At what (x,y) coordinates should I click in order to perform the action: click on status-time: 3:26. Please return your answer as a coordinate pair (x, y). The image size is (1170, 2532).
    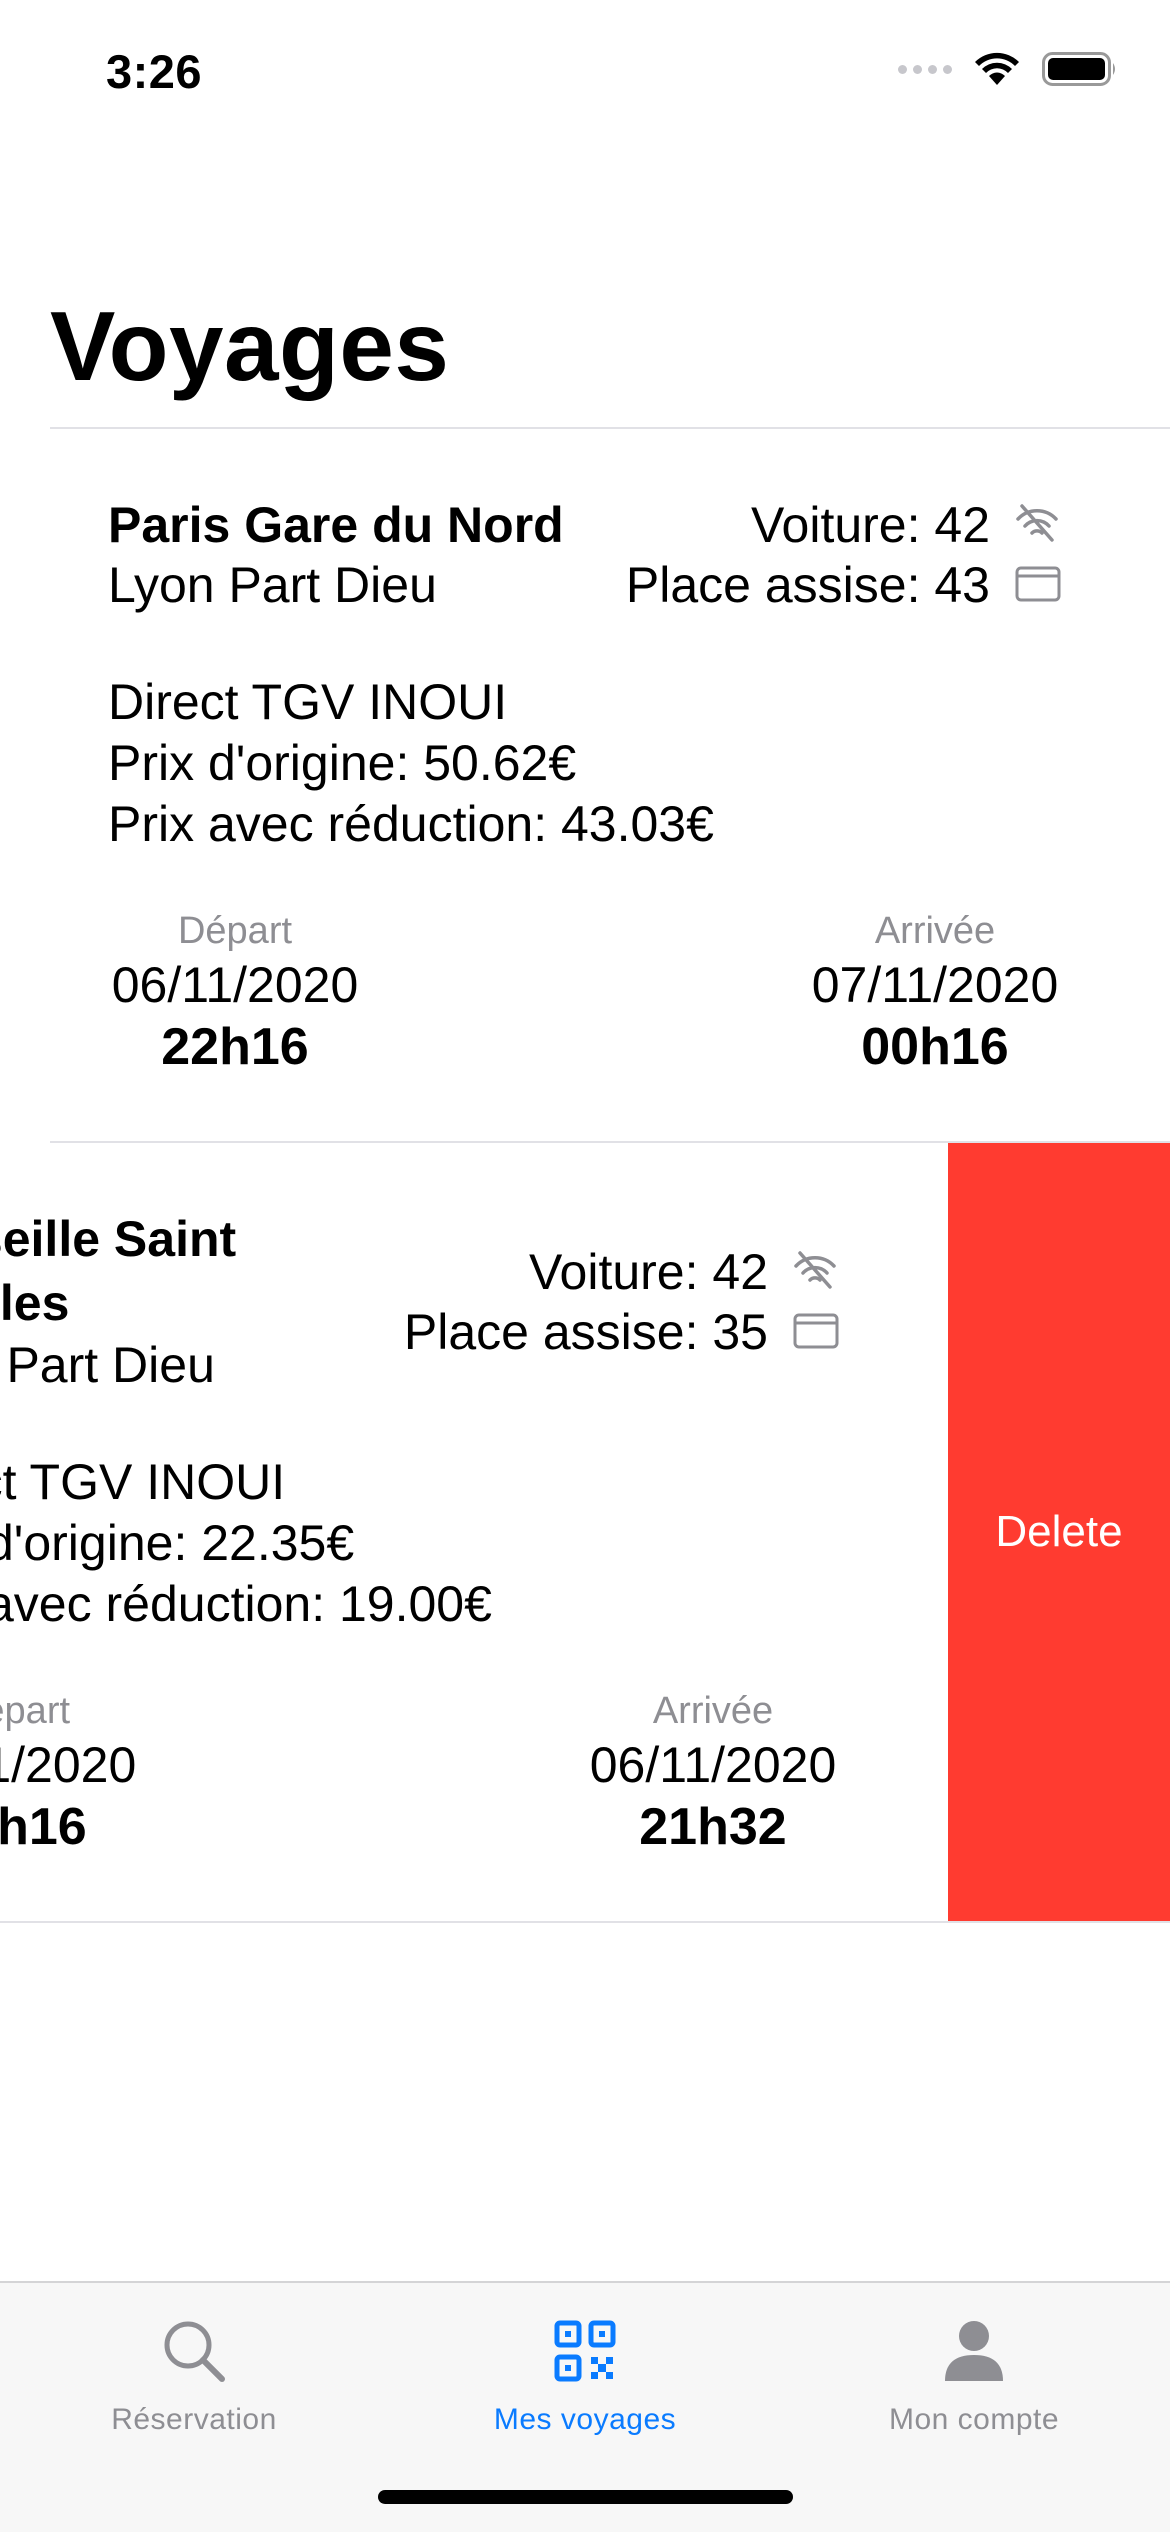
    Looking at the image, I should click on (154, 71).